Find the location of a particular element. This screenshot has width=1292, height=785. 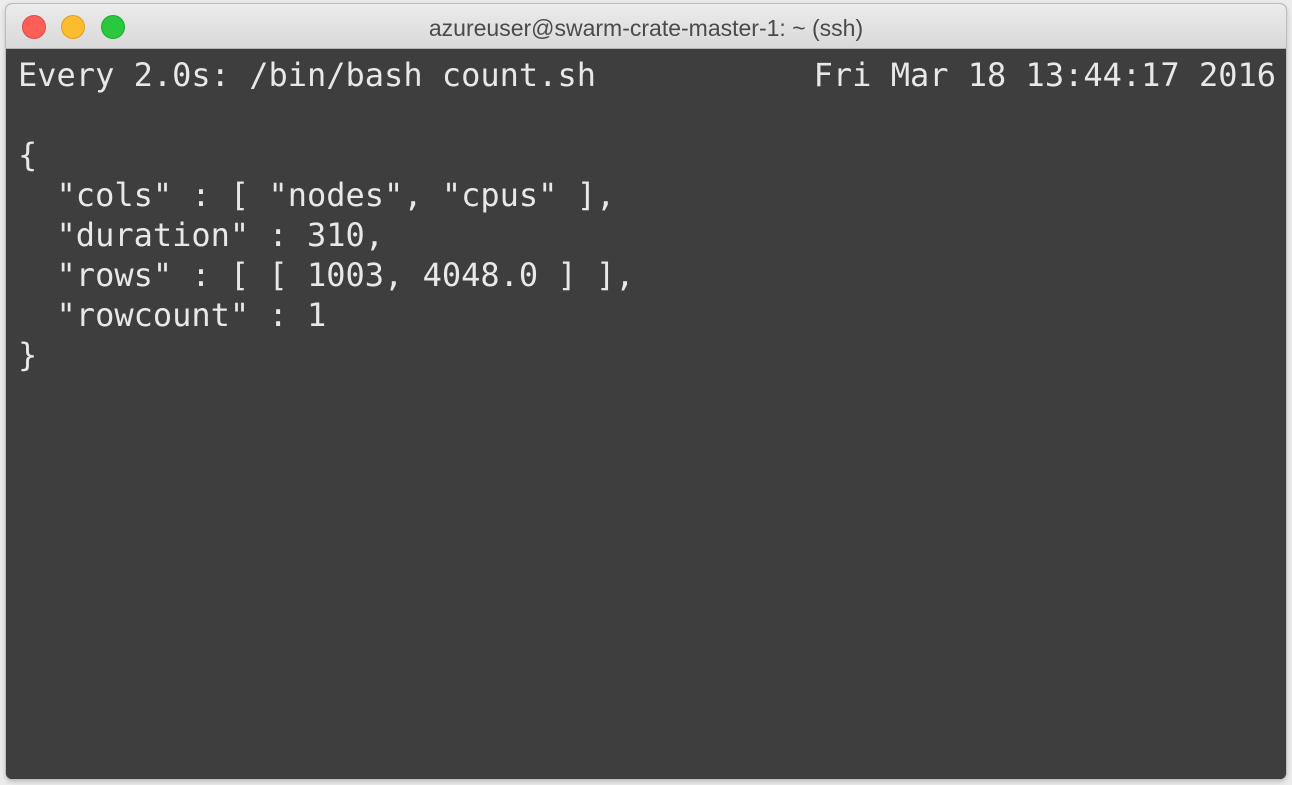

watch-command-header: Every 2.0s: /bin/bash count.sh is located at coordinates (307, 75).